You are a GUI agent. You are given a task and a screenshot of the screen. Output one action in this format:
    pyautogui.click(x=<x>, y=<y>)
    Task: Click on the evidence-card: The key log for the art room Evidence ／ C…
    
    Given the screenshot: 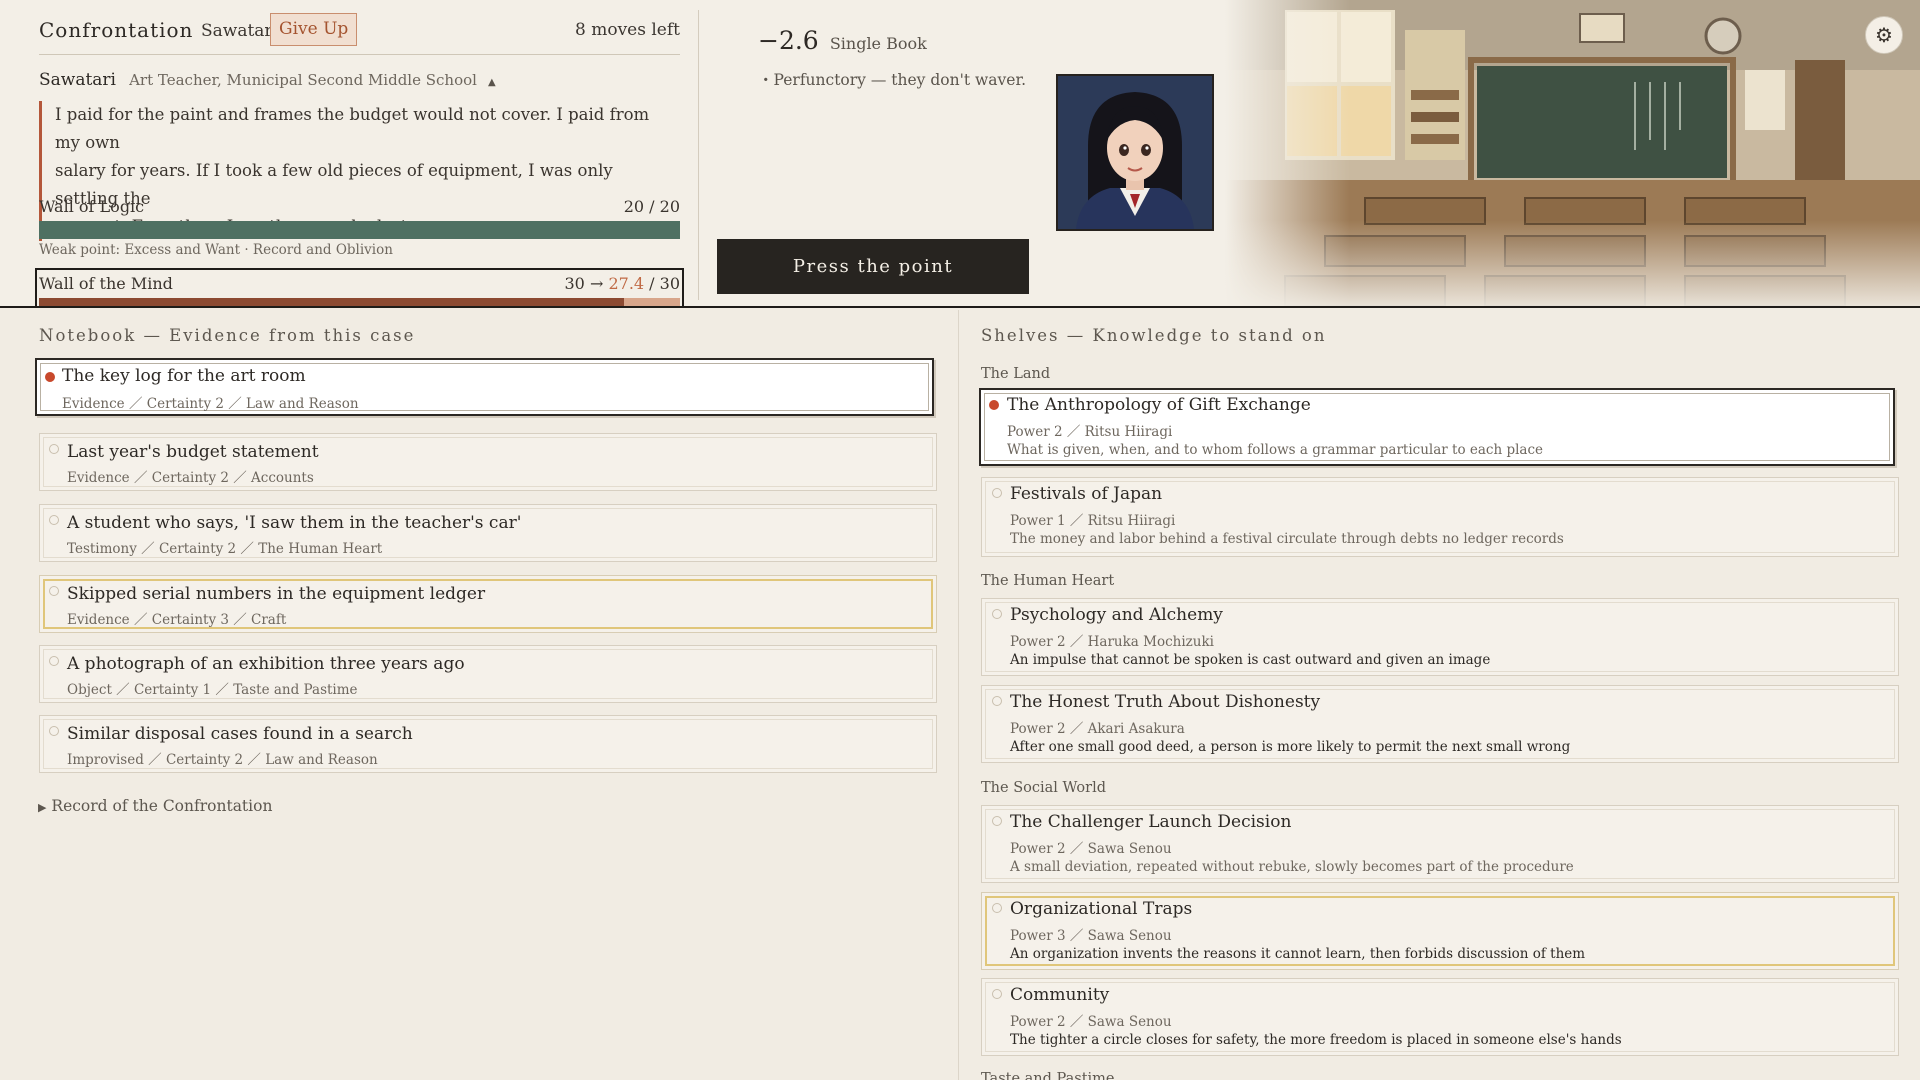 What is the action you would take?
    pyautogui.click(x=484, y=387)
    